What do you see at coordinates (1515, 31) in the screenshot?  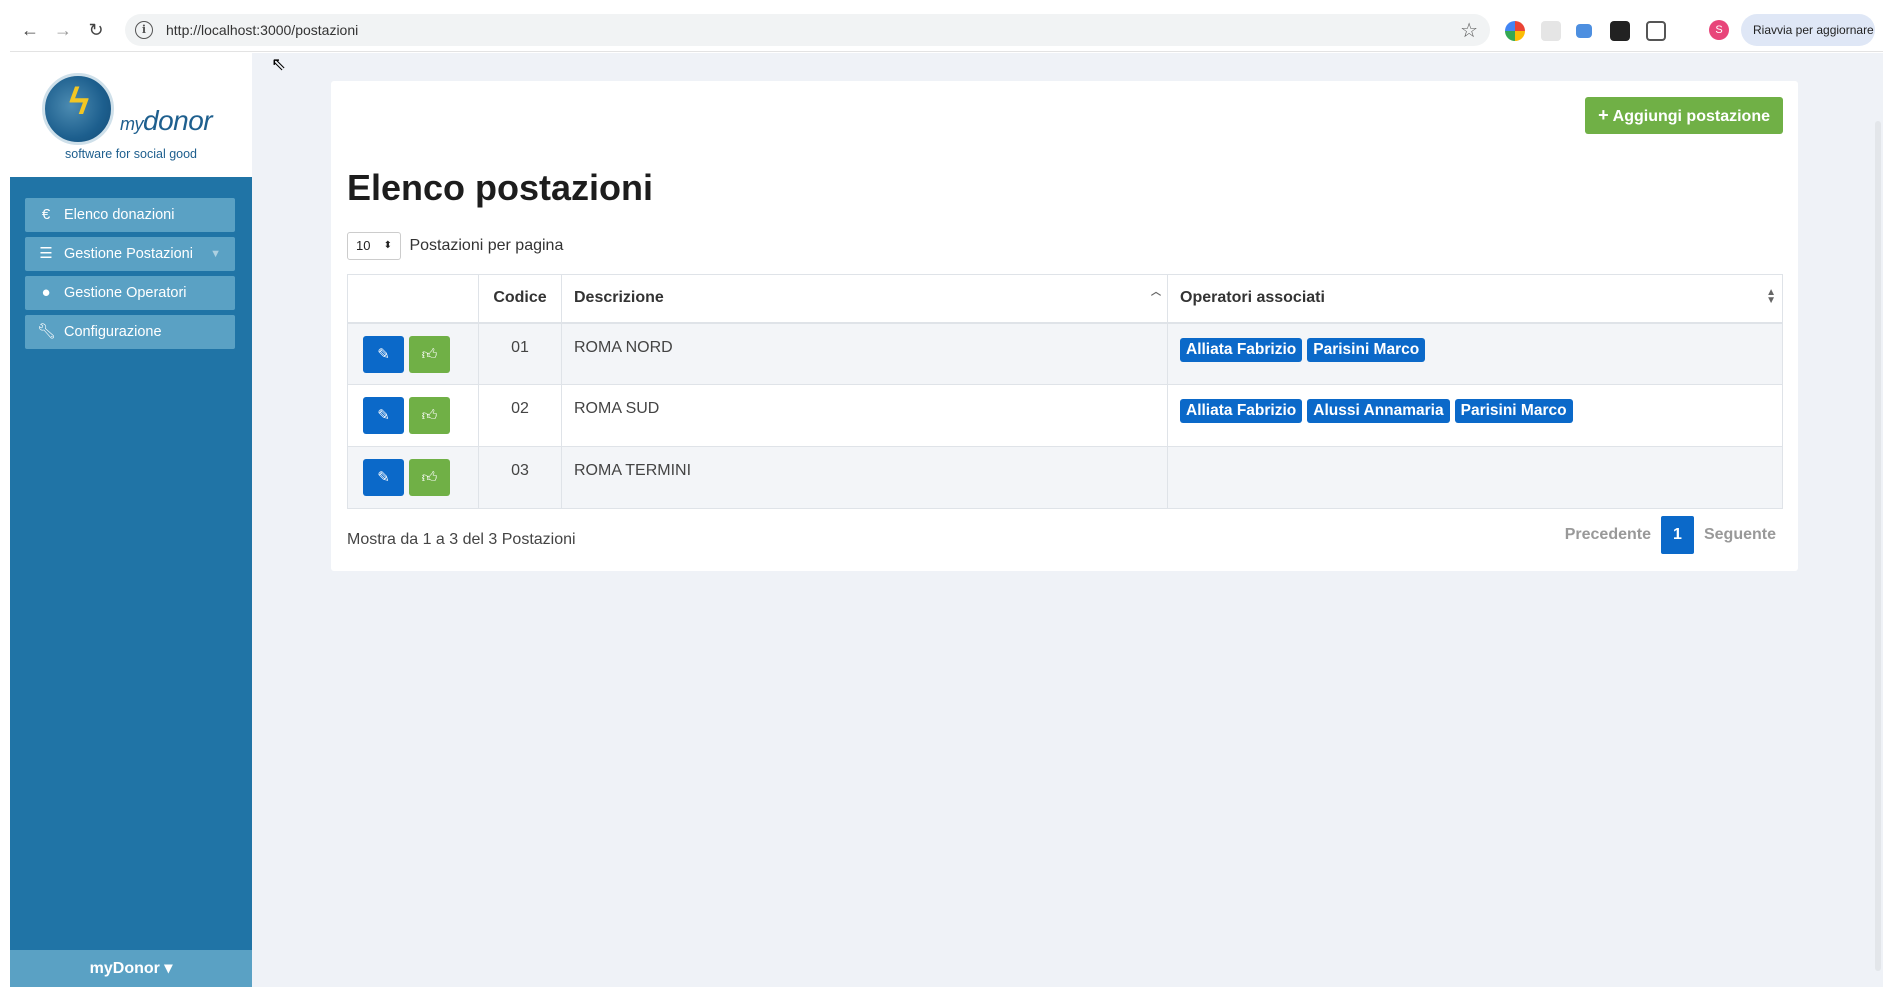 I see `extension-color-icon` at bounding box center [1515, 31].